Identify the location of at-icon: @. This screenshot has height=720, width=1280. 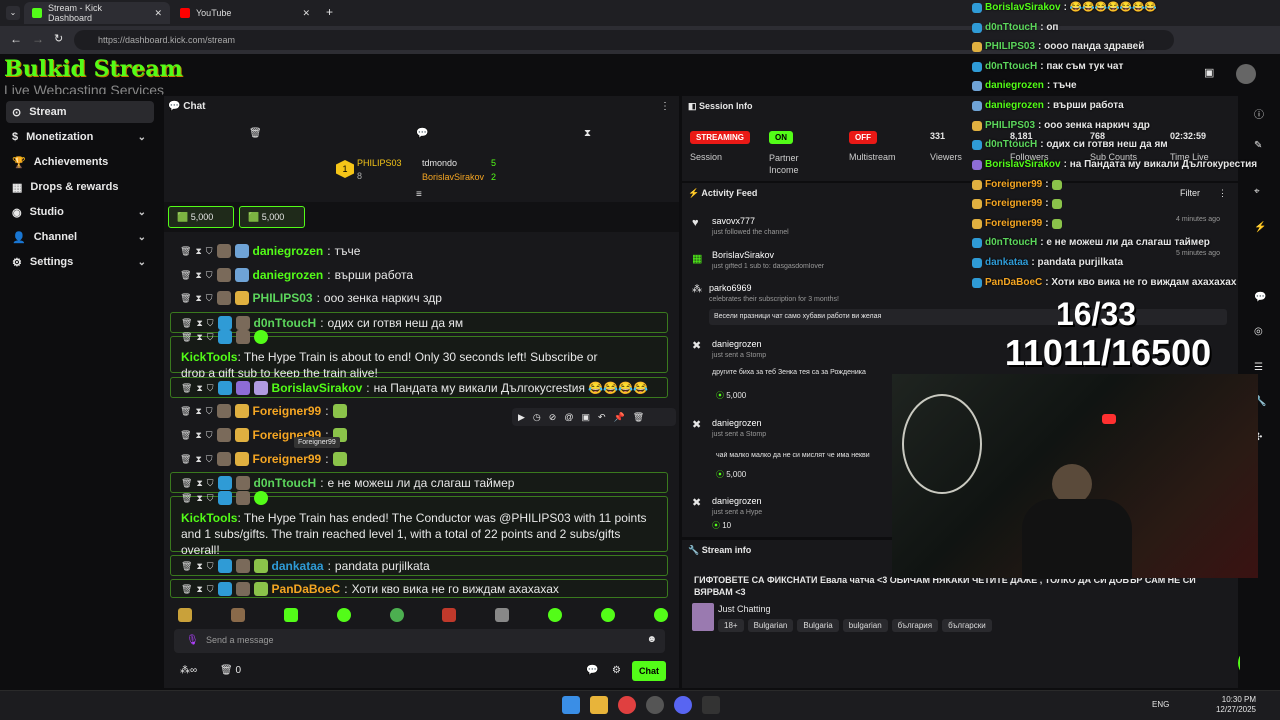
(568, 417).